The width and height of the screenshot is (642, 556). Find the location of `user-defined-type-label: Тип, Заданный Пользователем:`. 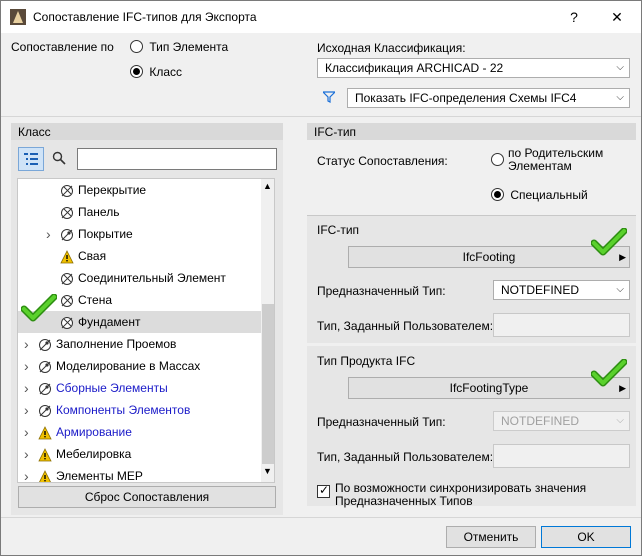

user-defined-type-label: Тип, Заданный Пользователем: is located at coordinates (405, 326).